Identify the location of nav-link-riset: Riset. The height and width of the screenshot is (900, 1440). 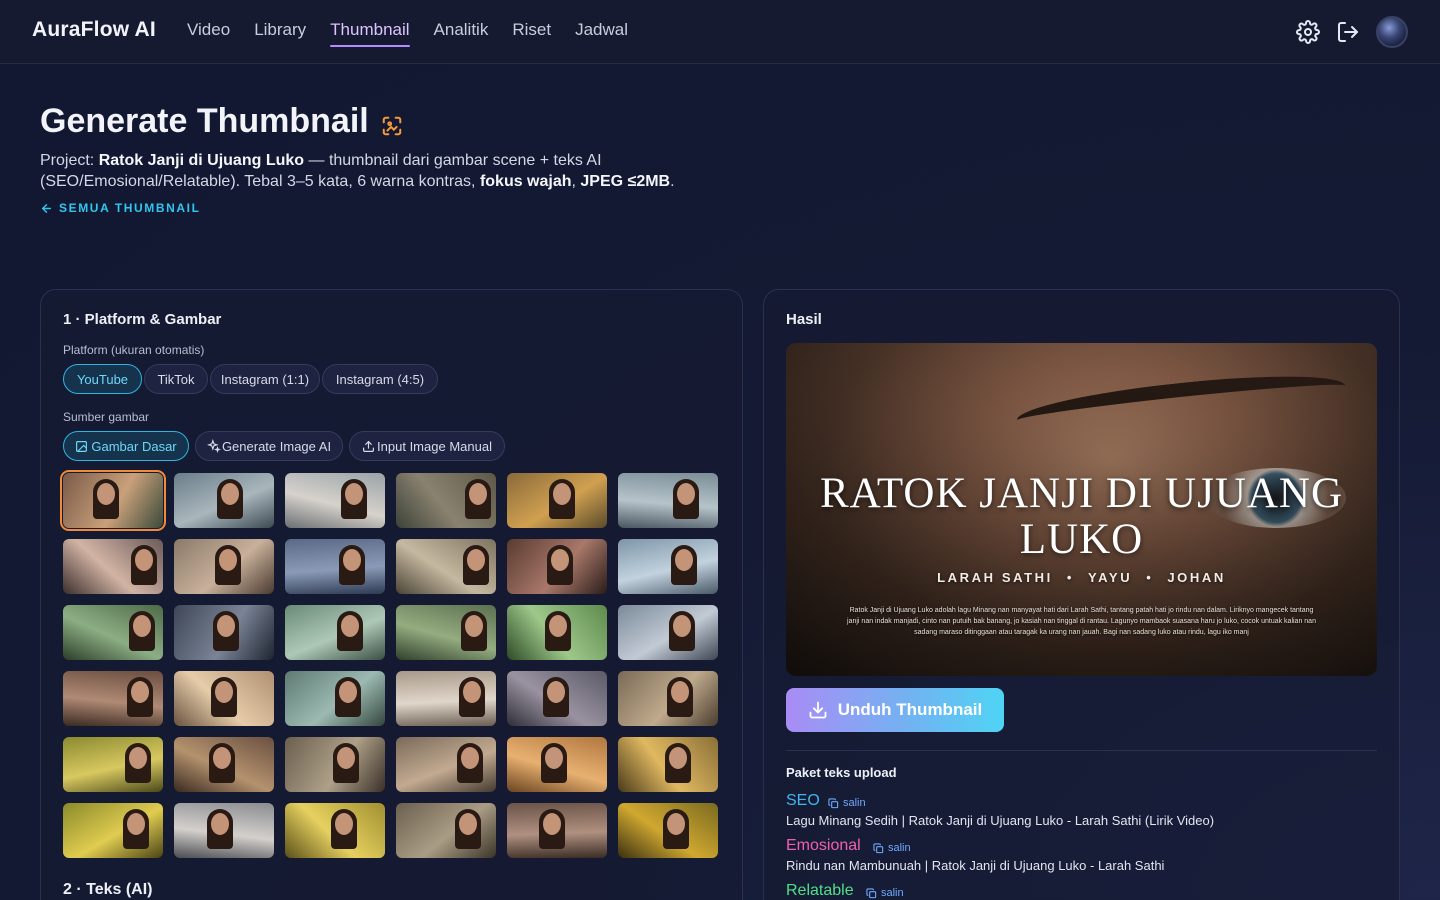
(531, 30).